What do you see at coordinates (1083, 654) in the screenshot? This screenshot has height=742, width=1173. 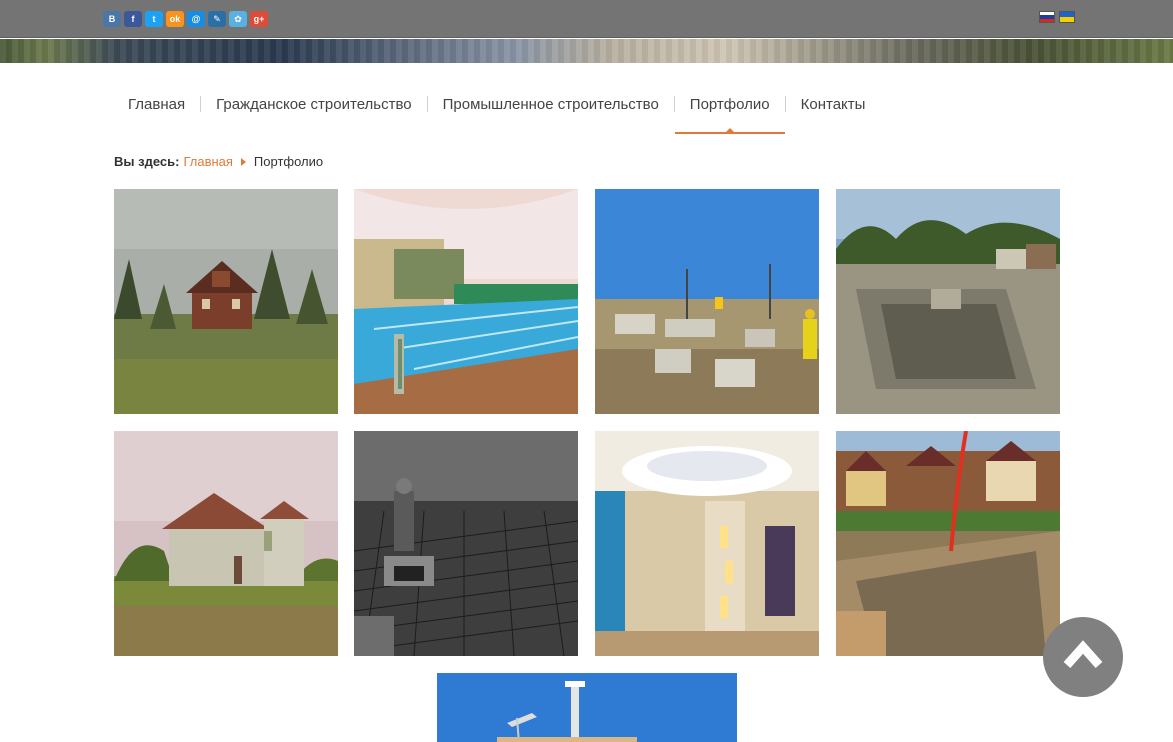 I see `chevron-up-icon` at bounding box center [1083, 654].